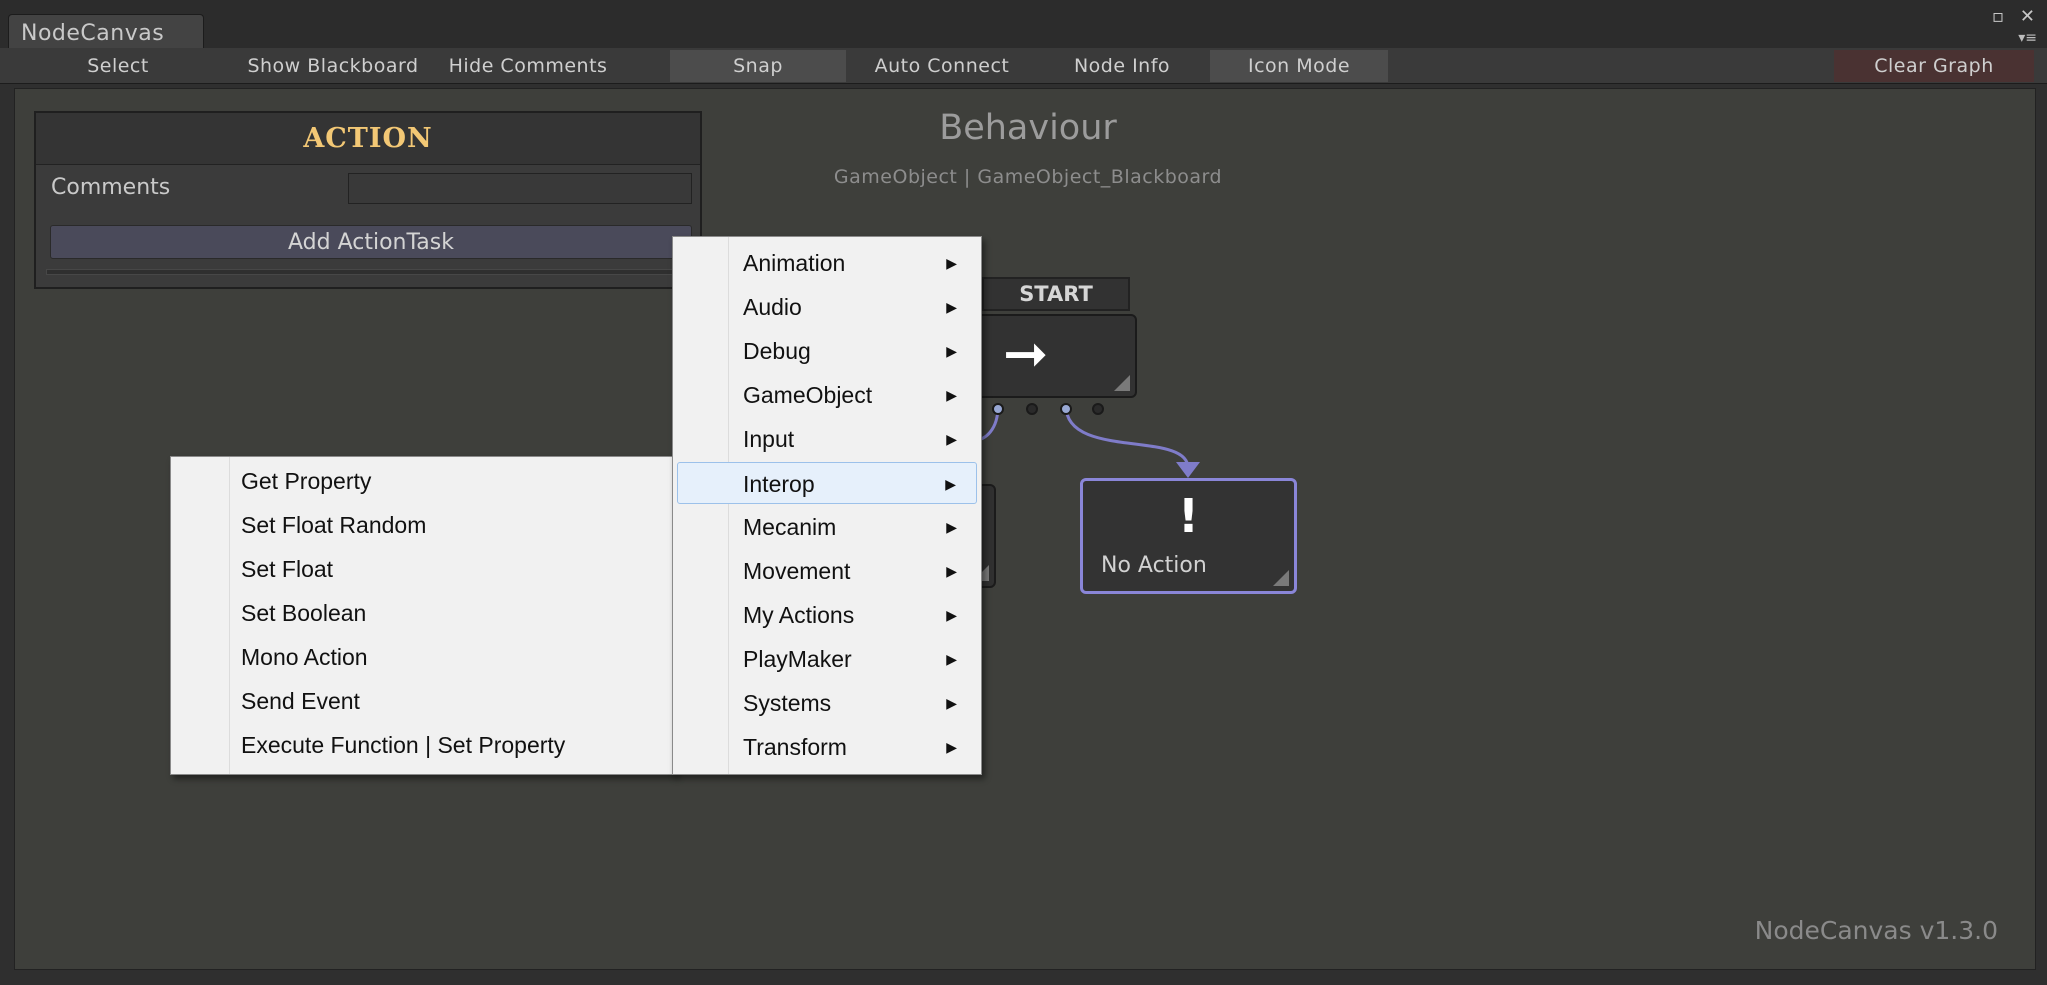 This screenshot has height=985, width=2047. What do you see at coordinates (1028, 177) in the screenshot?
I see `graph-subtitle: GameObject | GameObject_Blackboard` at bounding box center [1028, 177].